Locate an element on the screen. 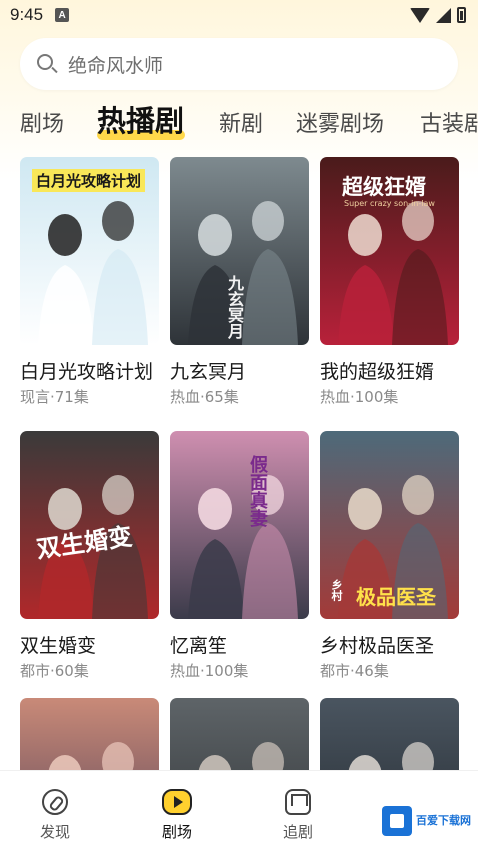 The width and height of the screenshot is (478, 852). tab-hot-dramas: 热播剧 is located at coordinates (140, 120).